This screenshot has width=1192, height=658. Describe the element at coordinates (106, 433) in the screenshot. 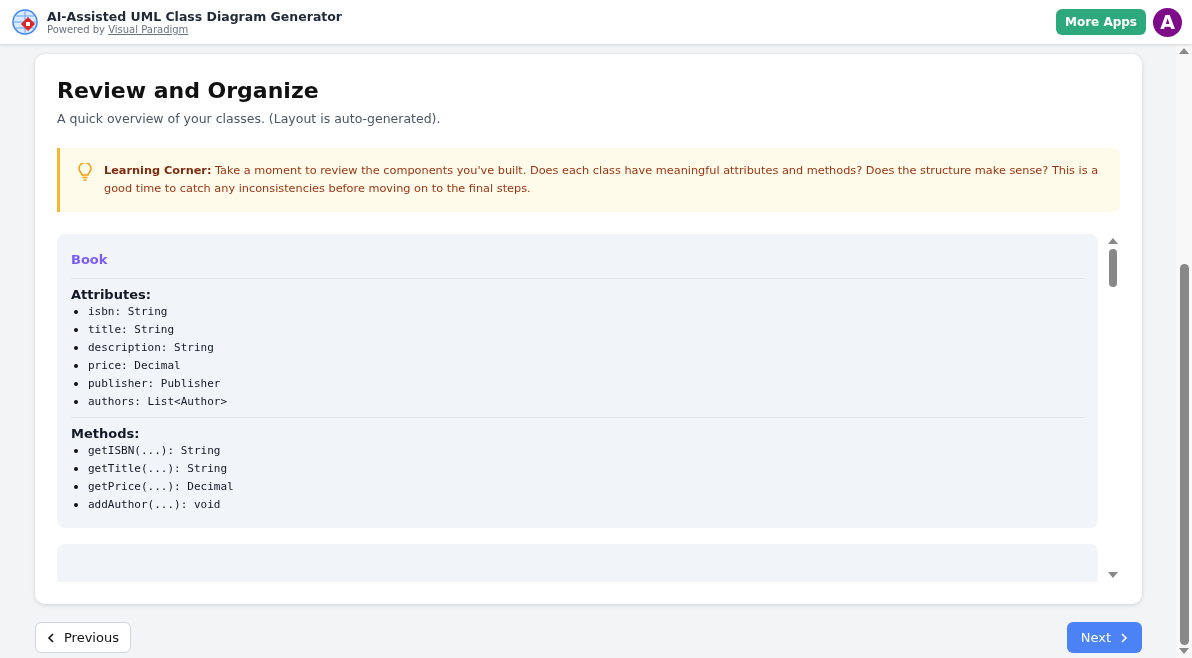

I see `methods-label: Methods:` at that location.